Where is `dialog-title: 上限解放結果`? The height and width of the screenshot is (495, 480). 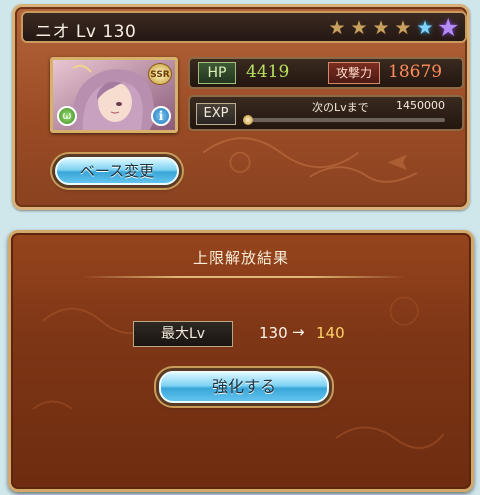
dialog-title: 上限解放結果 is located at coordinates (240, 258).